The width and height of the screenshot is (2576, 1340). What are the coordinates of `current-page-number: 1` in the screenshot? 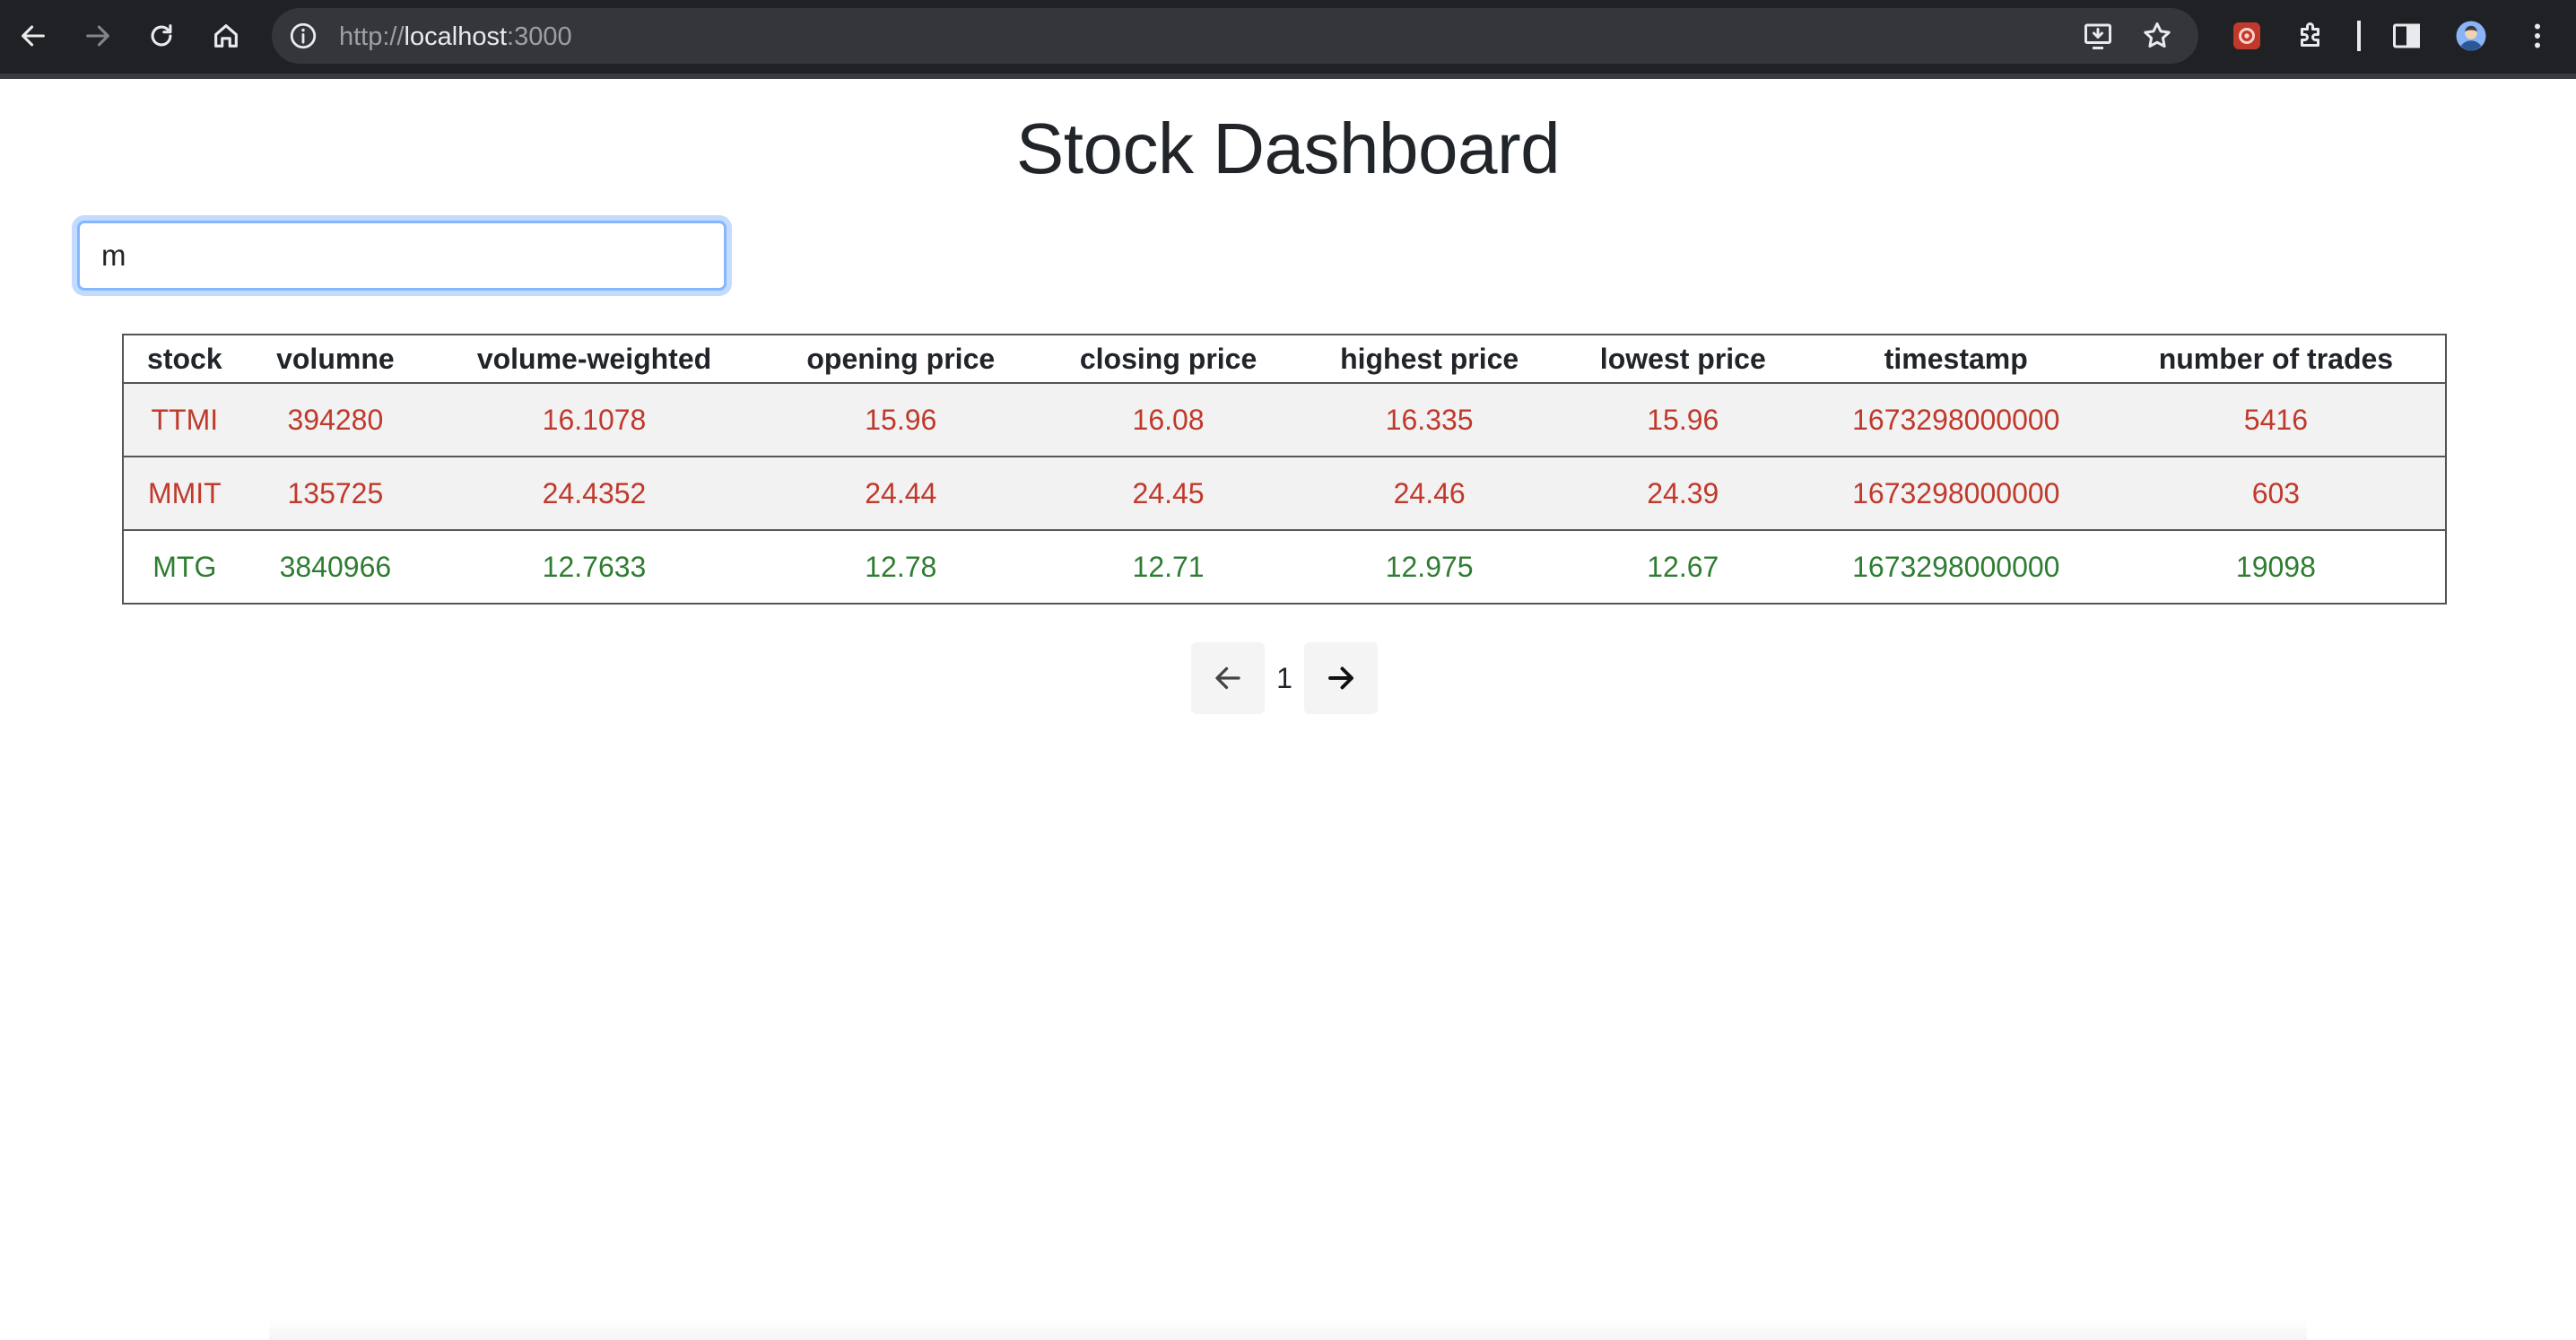 It's located at (1284, 677).